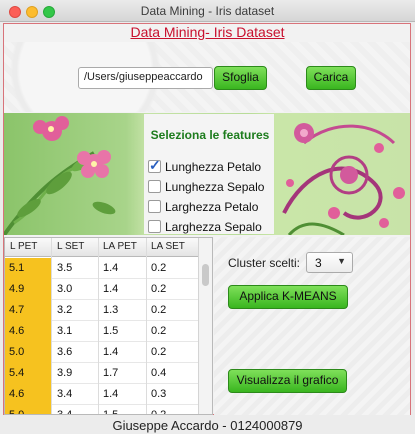 The image size is (415, 434). What do you see at coordinates (205, 275) in the screenshot?
I see `scrollbar-thumb` at bounding box center [205, 275].